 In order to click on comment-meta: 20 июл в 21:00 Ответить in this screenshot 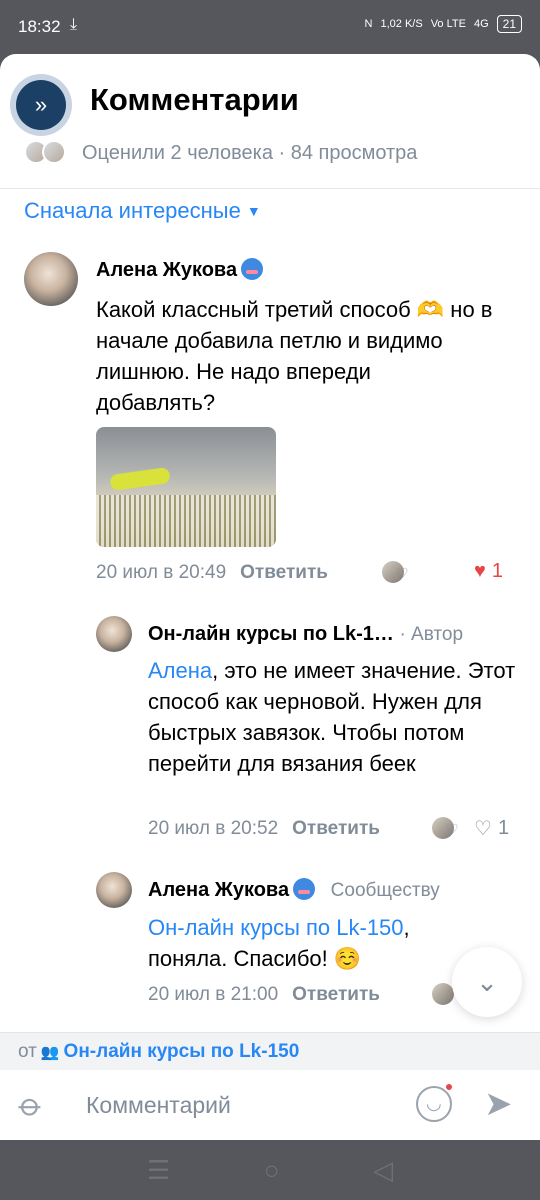, I will do `click(264, 995)`.